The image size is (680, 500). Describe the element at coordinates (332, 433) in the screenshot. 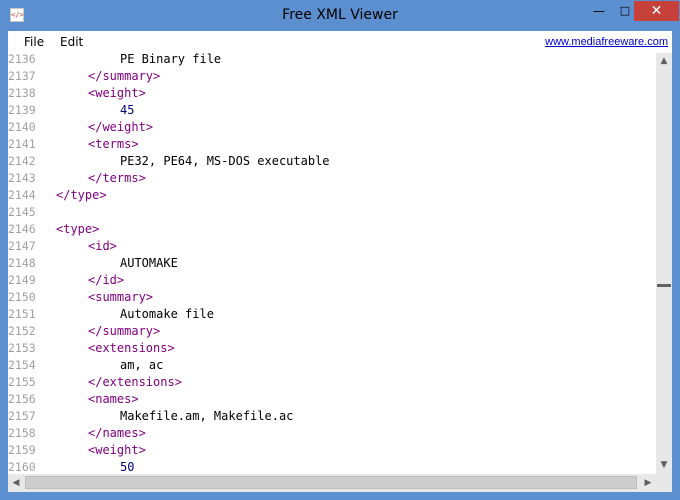

I see `code-line: 2158 </names>` at that location.